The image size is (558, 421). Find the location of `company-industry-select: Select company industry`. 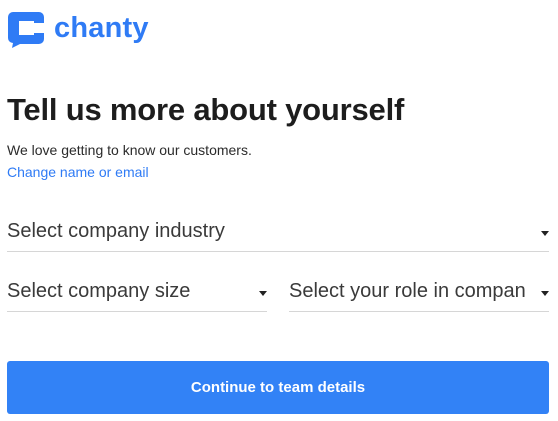

company-industry-select: Select company industry is located at coordinates (278, 231).